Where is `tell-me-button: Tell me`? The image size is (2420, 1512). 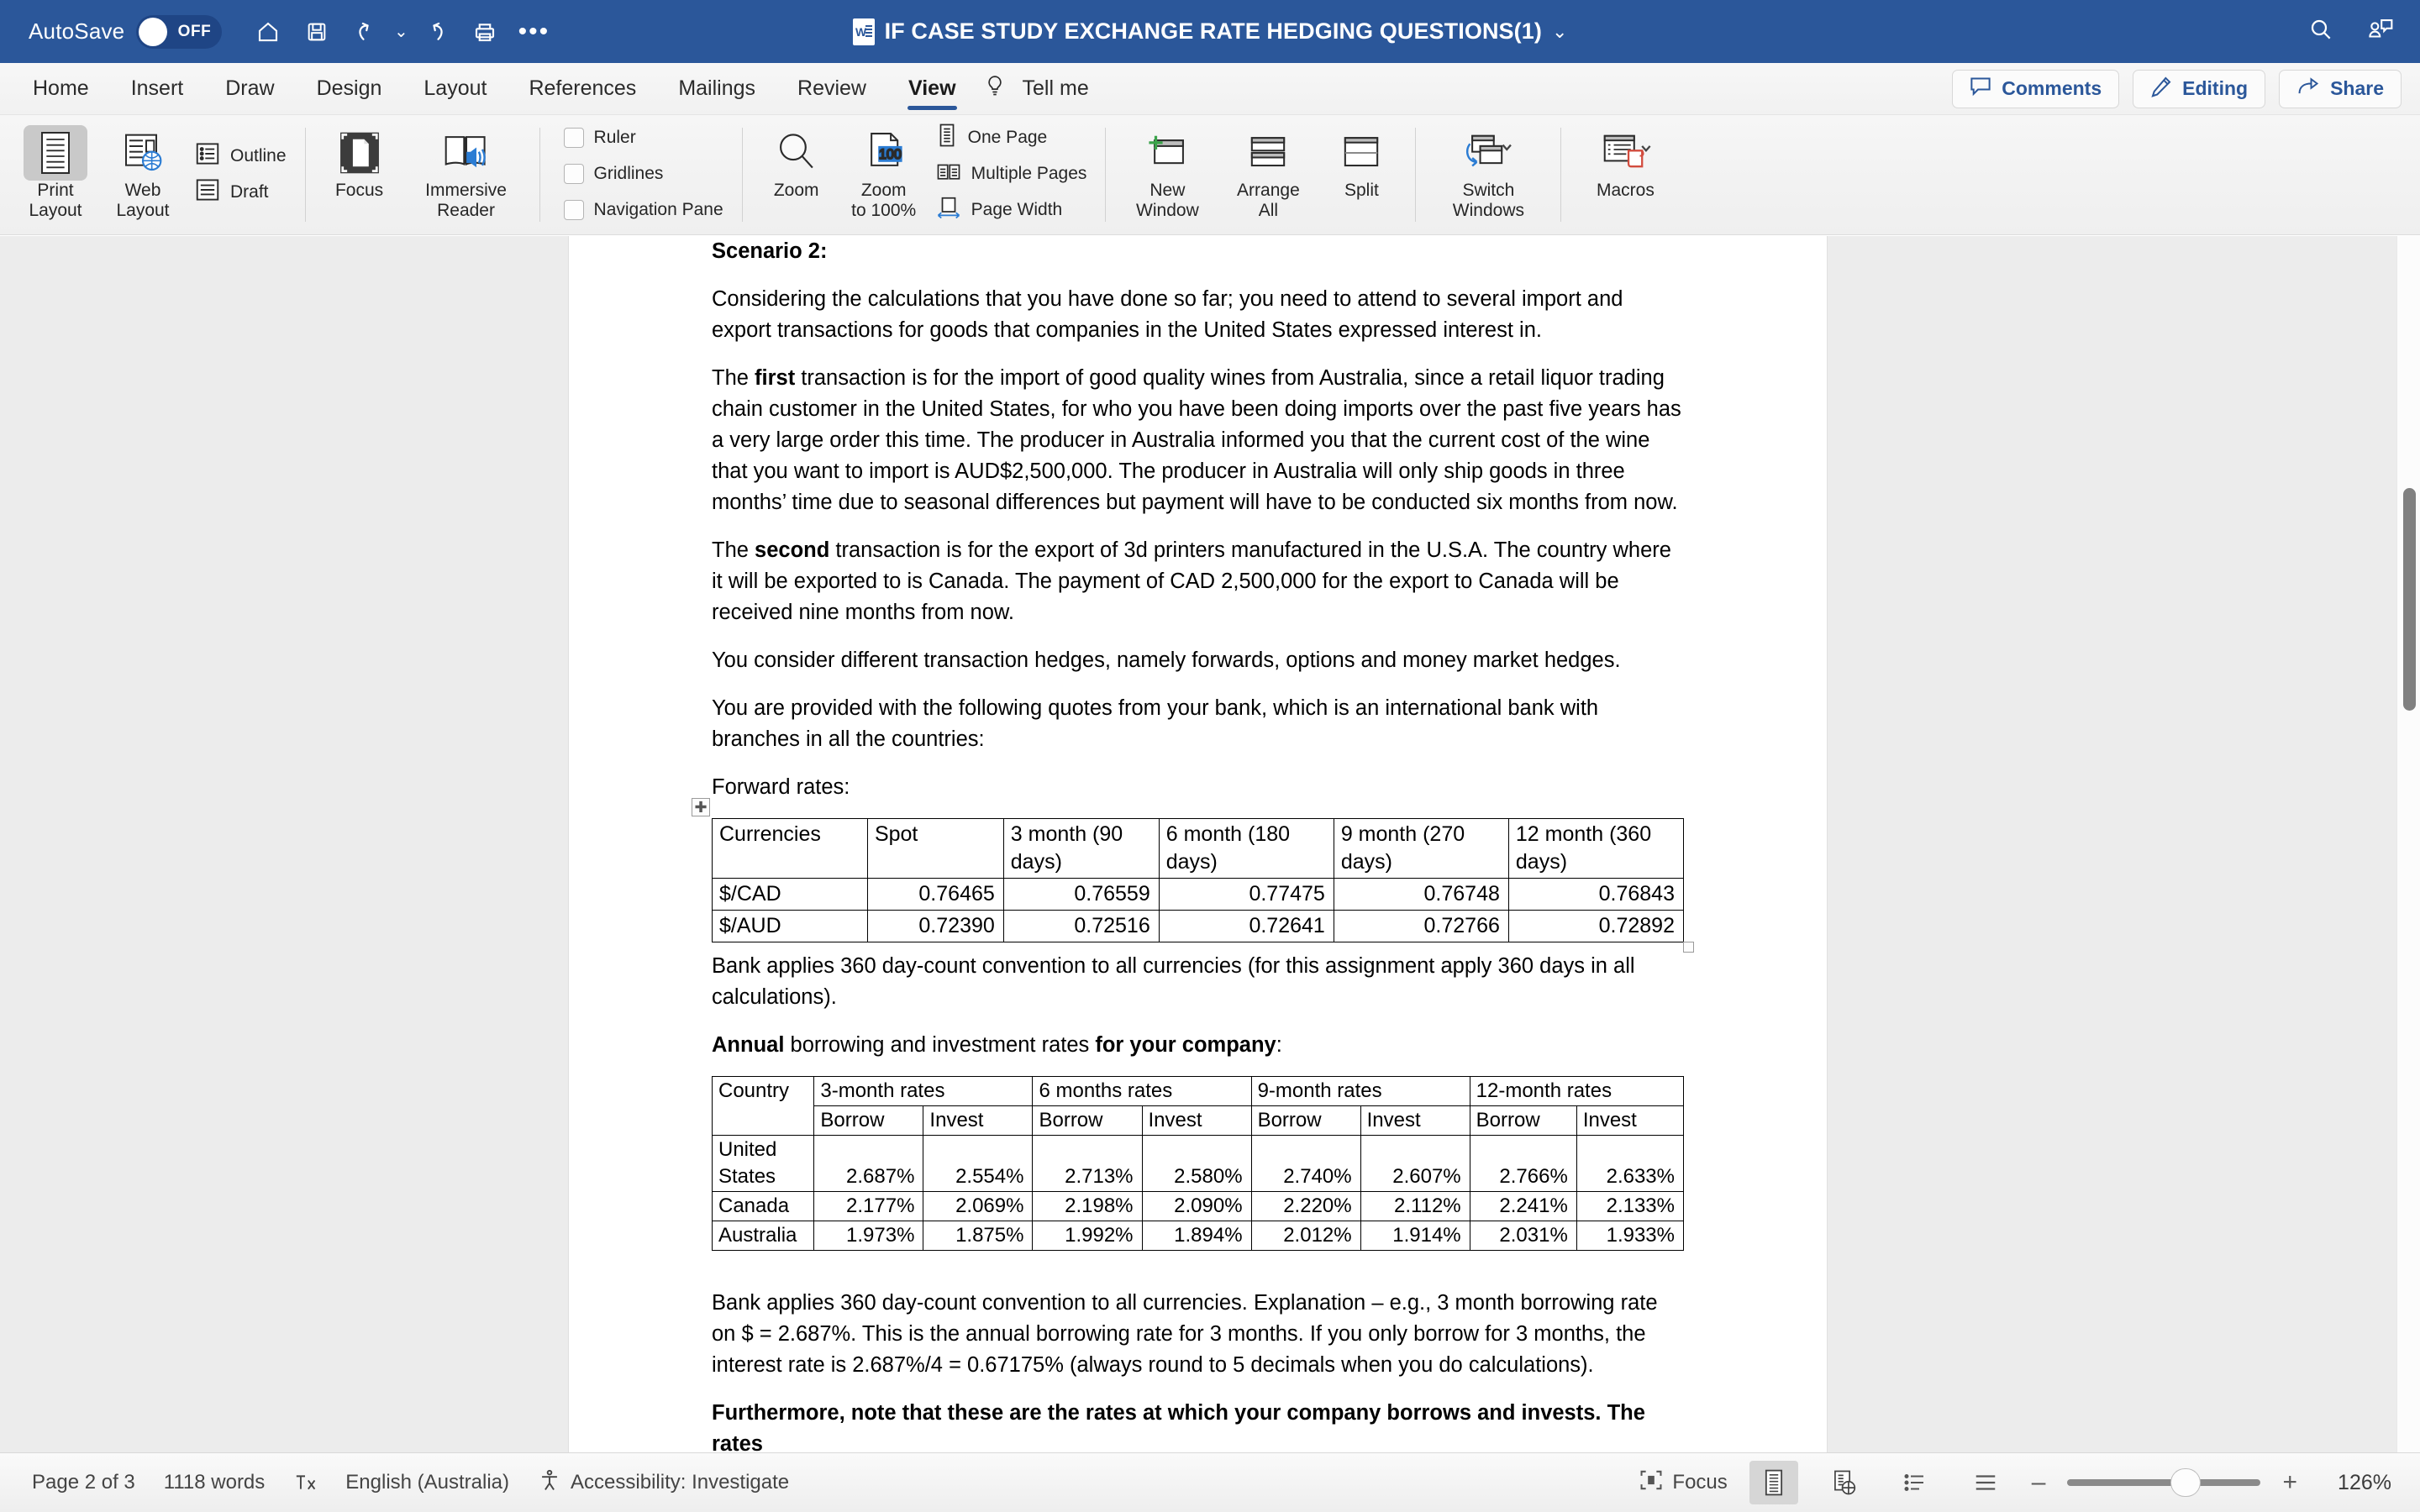
tell-me-button: Tell me is located at coordinates (1036, 88).